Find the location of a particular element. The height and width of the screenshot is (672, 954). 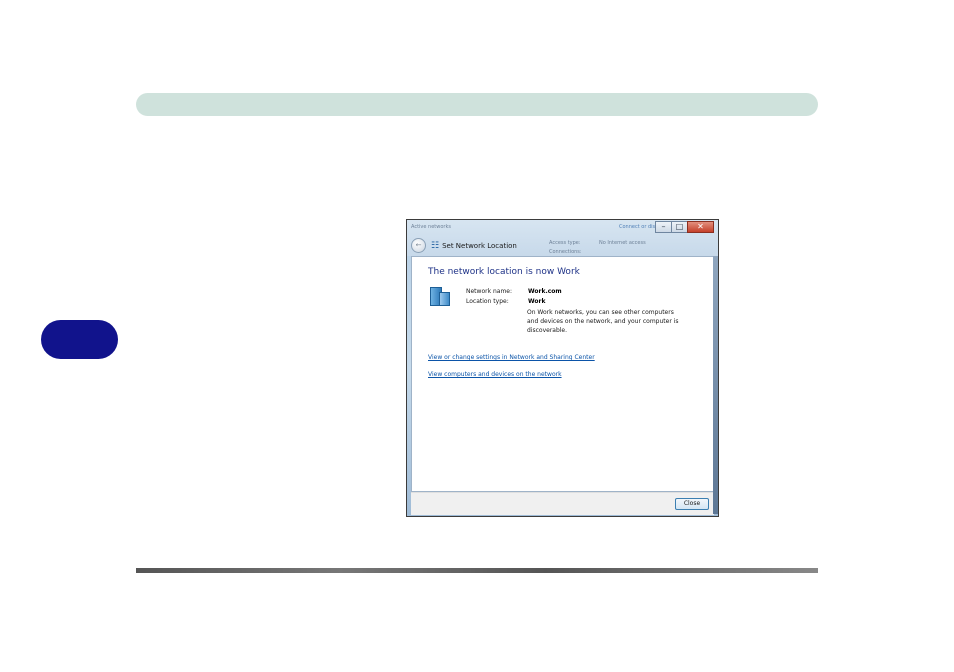

window-controls: – □ ✕ is located at coordinates (684, 227).